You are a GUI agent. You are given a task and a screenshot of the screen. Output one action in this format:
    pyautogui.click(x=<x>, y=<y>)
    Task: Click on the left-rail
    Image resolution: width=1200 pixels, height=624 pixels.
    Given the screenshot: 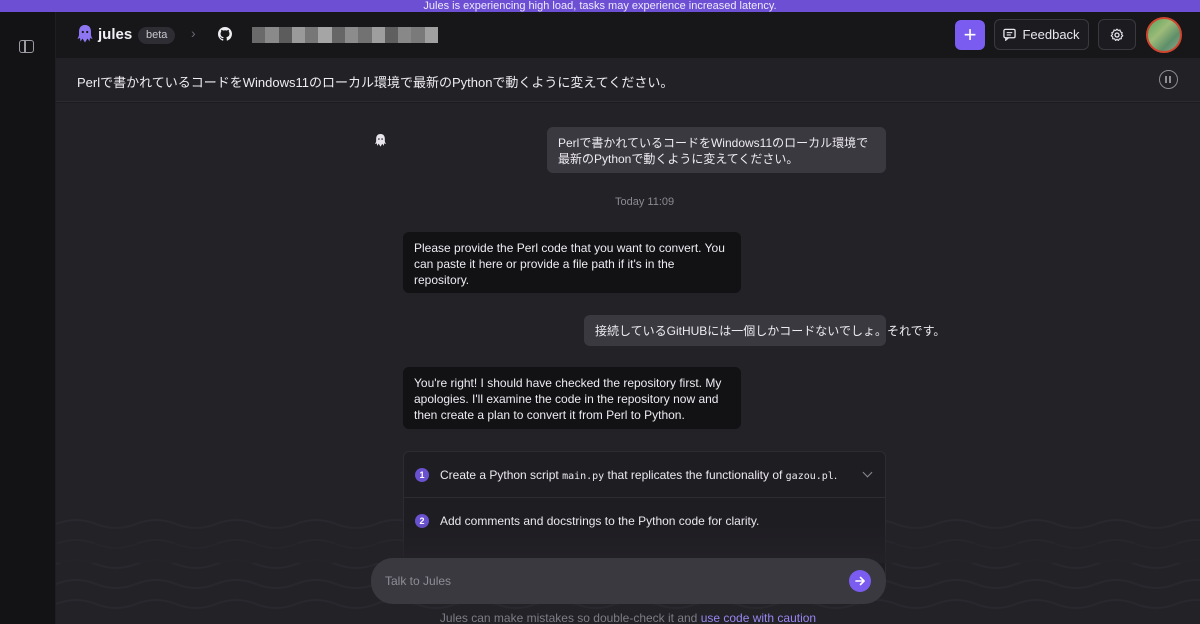 What is the action you would take?
    pyautogui.click(x=28, y=318)
    